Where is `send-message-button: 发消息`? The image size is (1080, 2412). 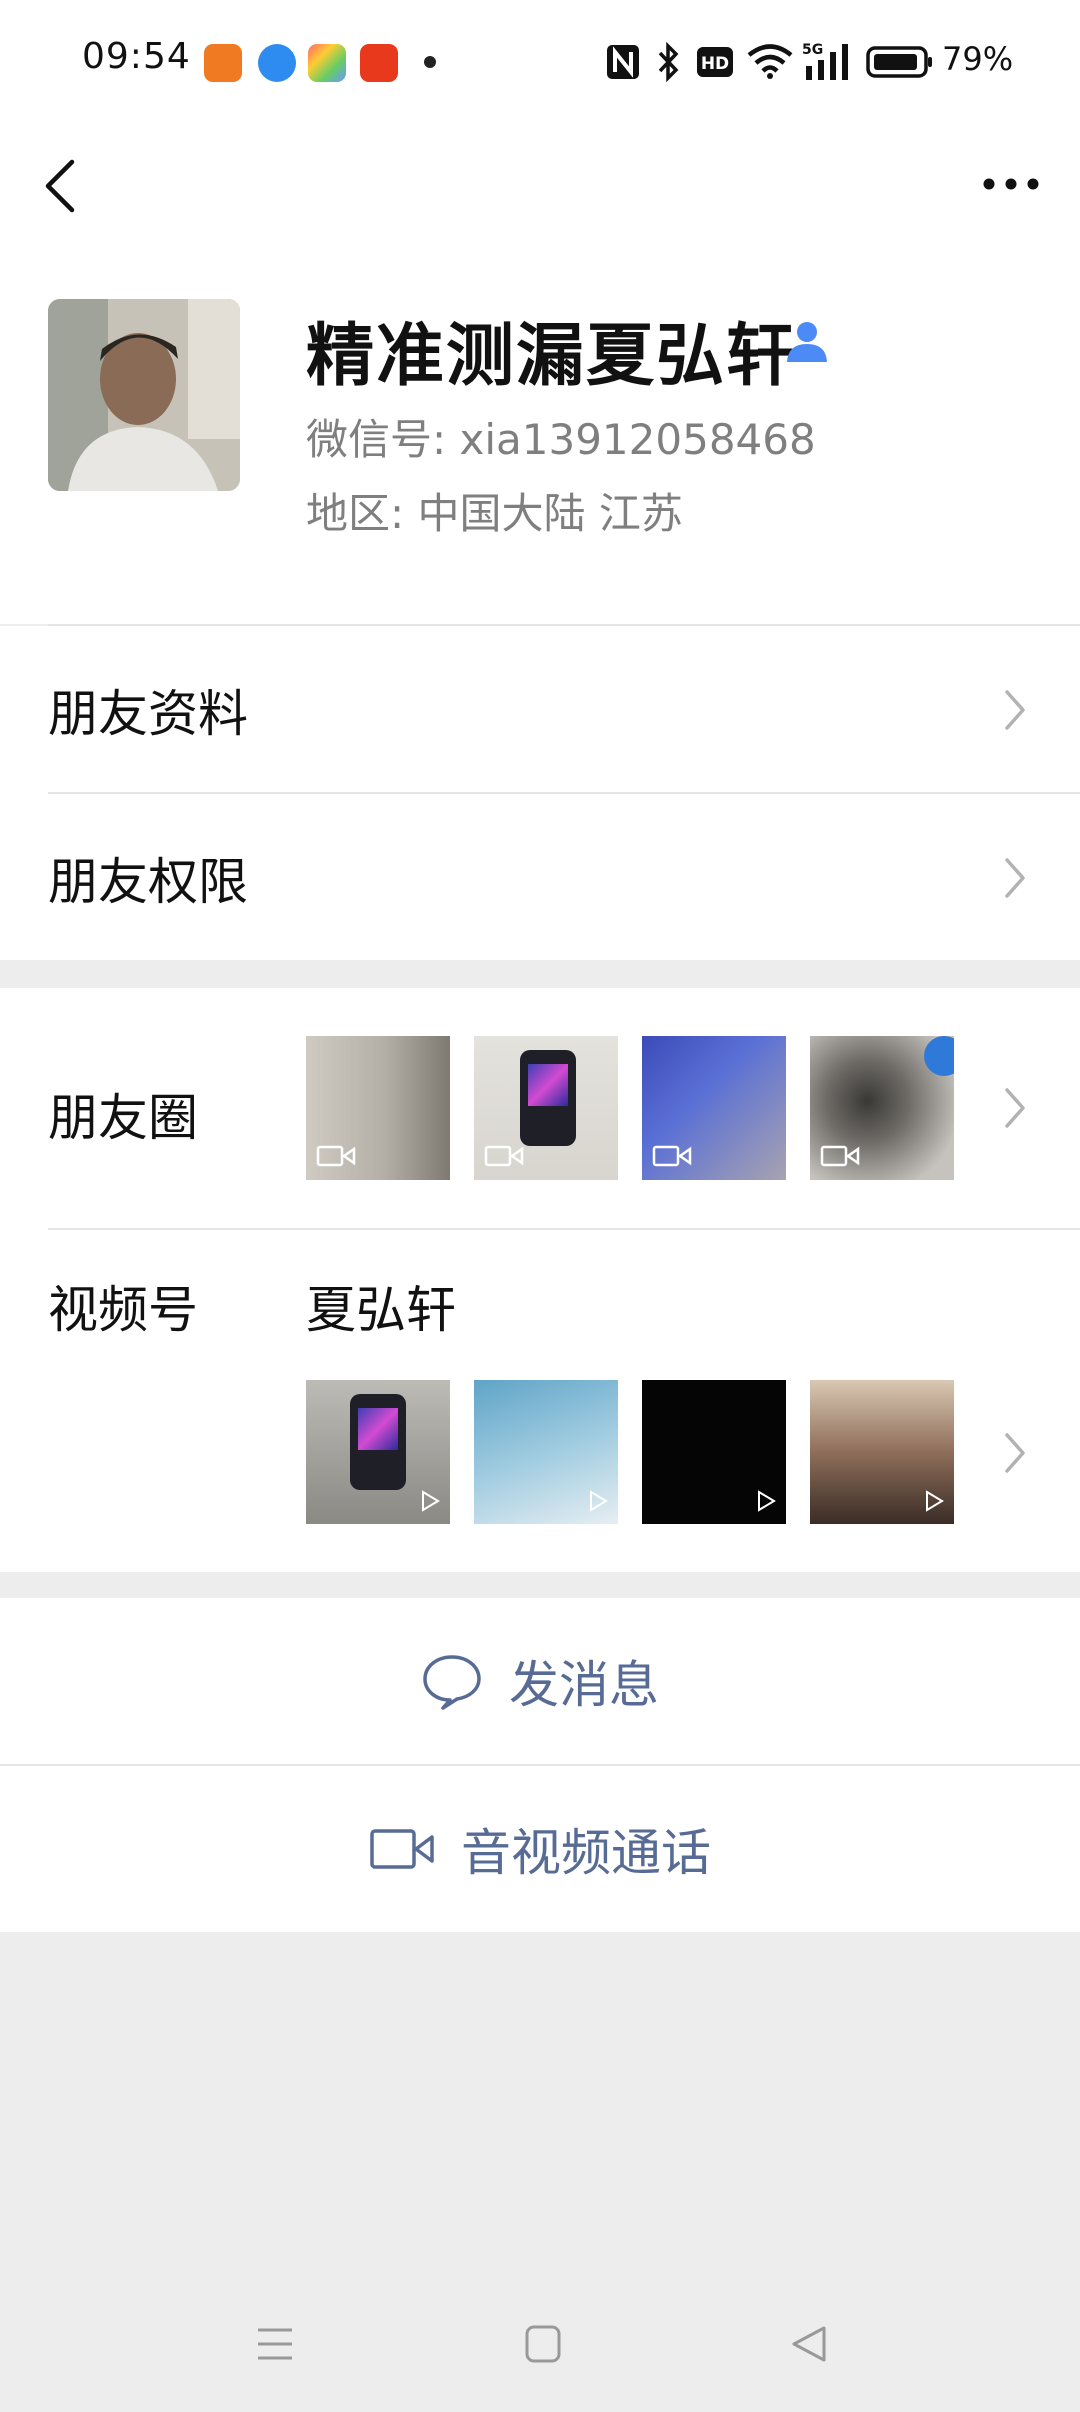
send-message-button: 发消息 is located at coordinates (540, 1681).